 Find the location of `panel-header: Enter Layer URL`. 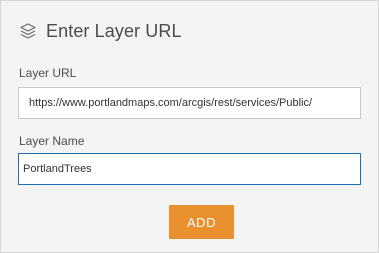

panel-header: Enter Layer URL is located at coordinates (100, 31).